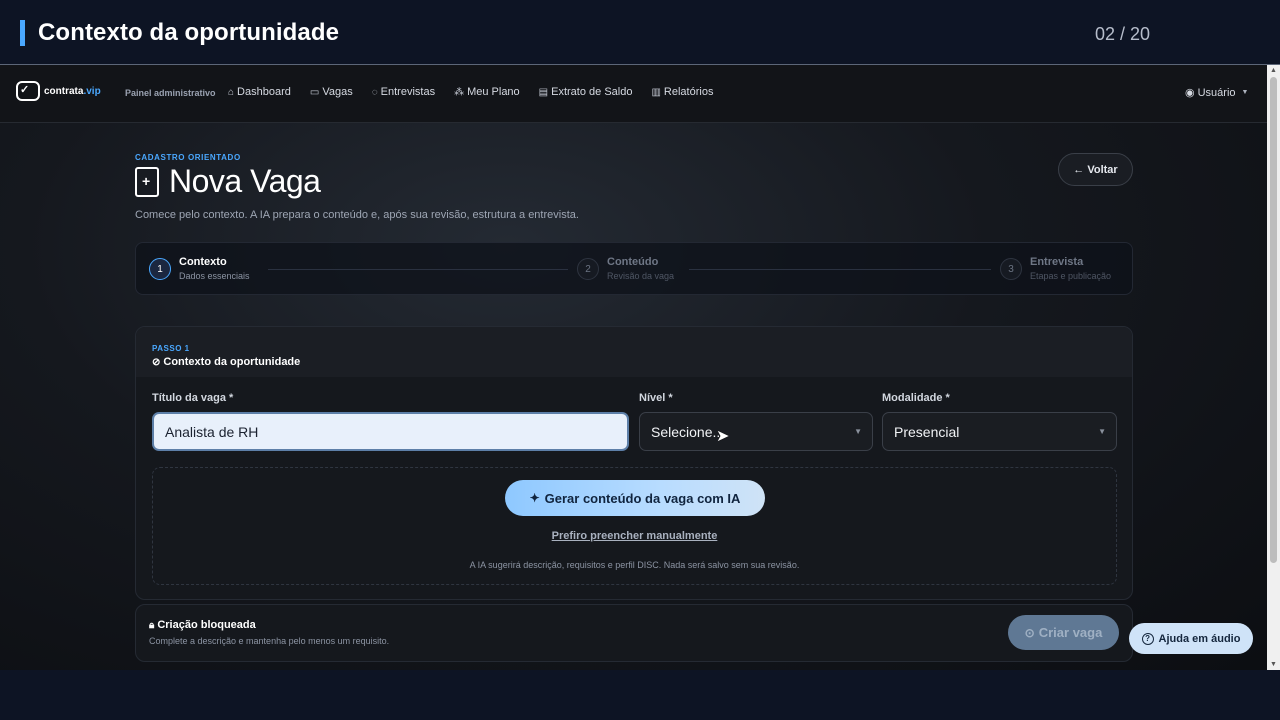 This screenshot has height=720, width=1280. Describe the element at coordinates (1029, 632) in the screenshot. I see `check-circle-icon: ⊙` at that location.